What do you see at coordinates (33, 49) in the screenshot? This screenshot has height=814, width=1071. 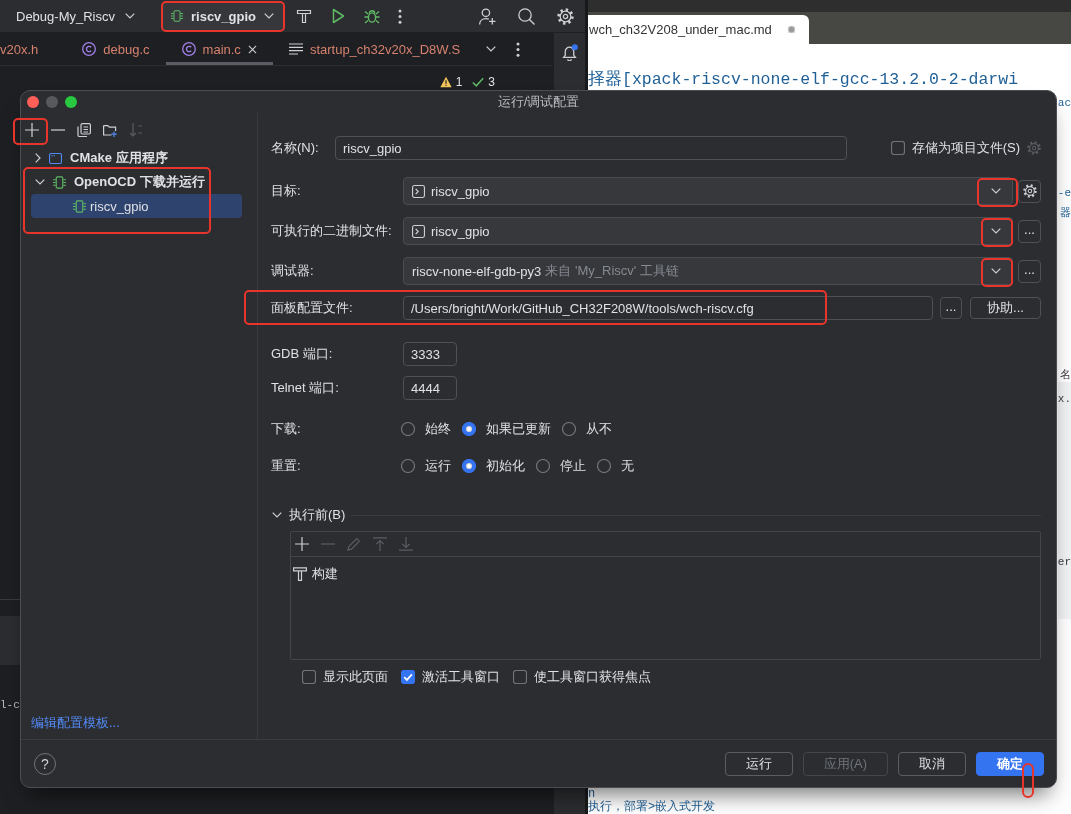 I see `editor-tab: v20x.h` at bounding box center [33, 49].